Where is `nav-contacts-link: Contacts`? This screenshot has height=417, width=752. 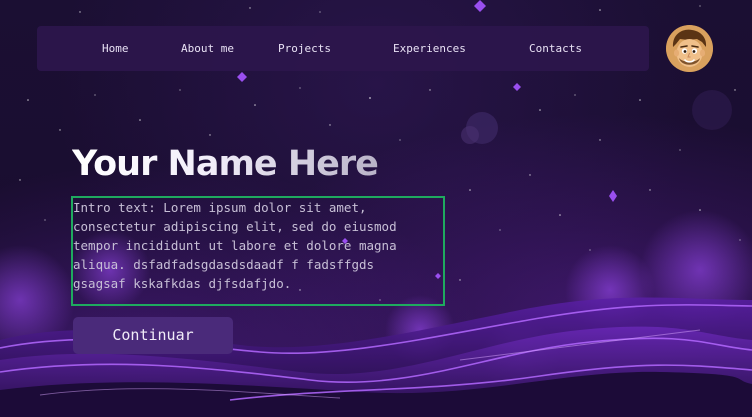
nav-contacts-link: Contacts is located at coordinates (555, 48).